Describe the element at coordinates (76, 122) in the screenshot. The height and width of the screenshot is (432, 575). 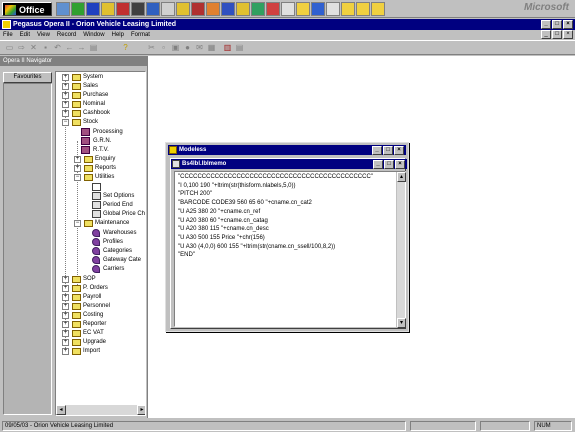
I see `open-folder-icon` at that location.